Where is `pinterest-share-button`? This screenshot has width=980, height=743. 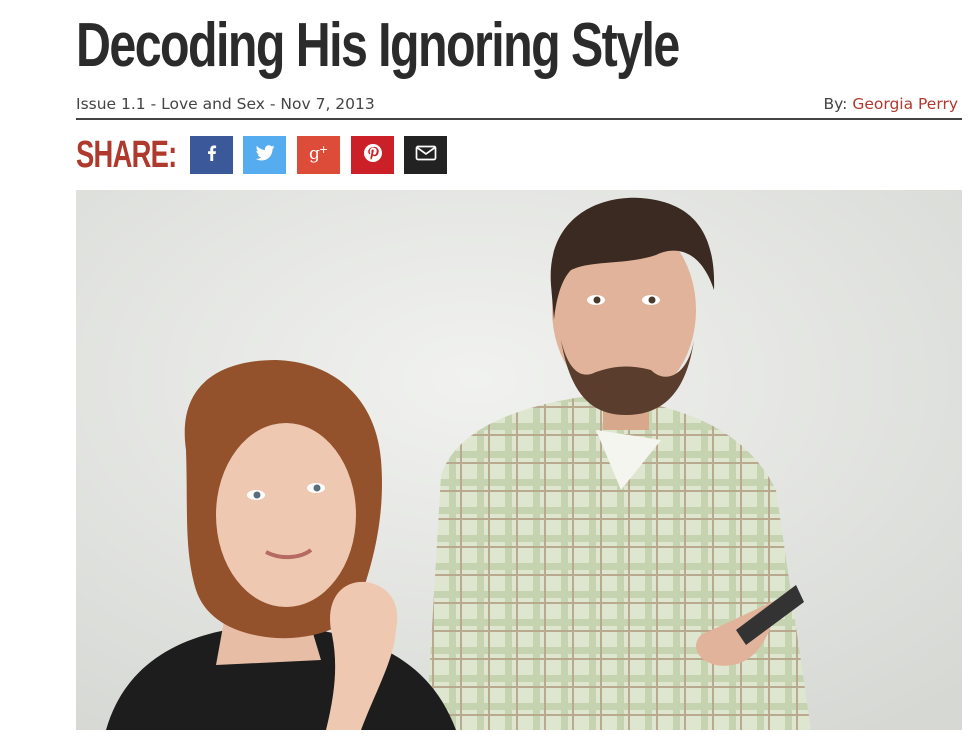 pinterest-share-button is located at coordinates (372, 155).